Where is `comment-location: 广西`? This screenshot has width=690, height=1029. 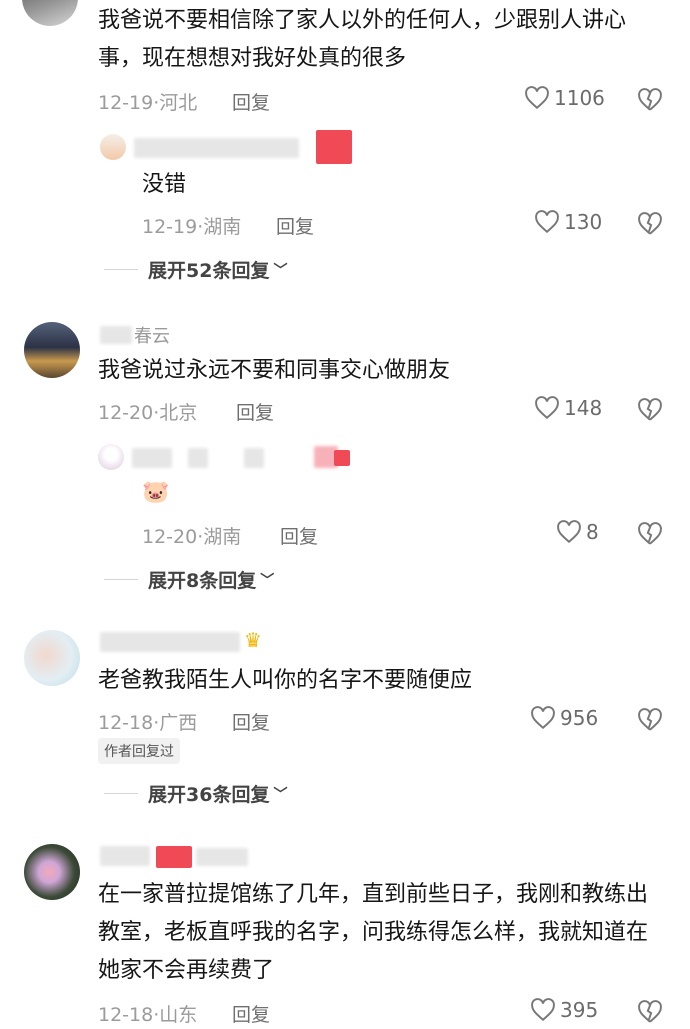 comment-location: 广西 is located at coordinates (178, 723).